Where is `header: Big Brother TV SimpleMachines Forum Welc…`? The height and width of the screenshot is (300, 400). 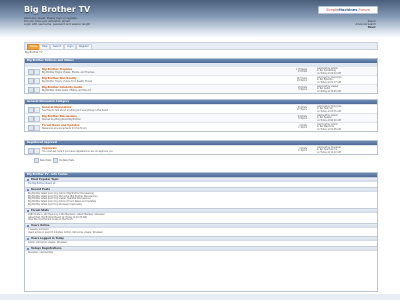
header: Big Brother TV SimpleMachines Forum Welc… is located at coordinates (200, 19).